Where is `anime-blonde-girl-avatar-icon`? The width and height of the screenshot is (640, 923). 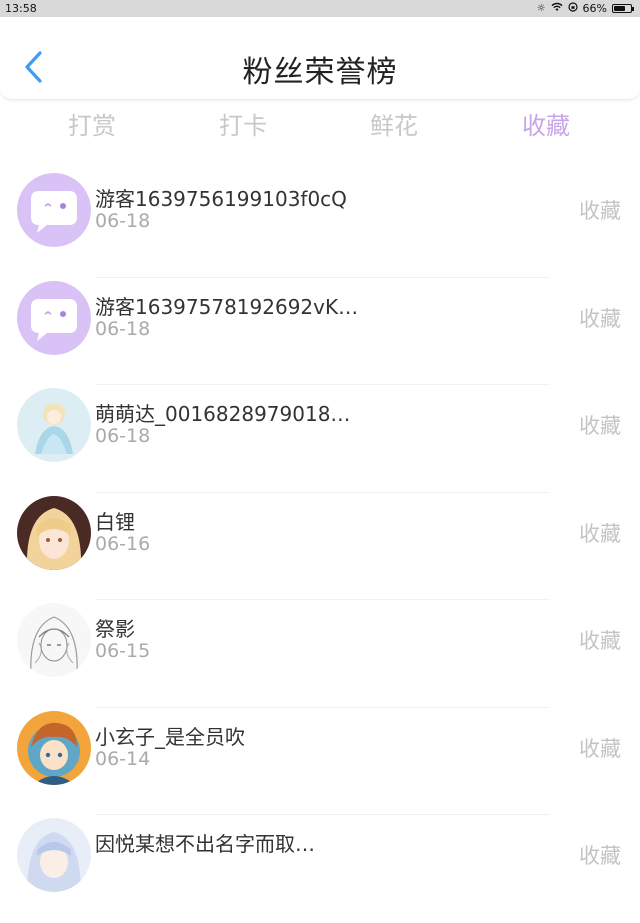 anime-blonde-girl-avatar-icon is located at coordinates (54, 532).